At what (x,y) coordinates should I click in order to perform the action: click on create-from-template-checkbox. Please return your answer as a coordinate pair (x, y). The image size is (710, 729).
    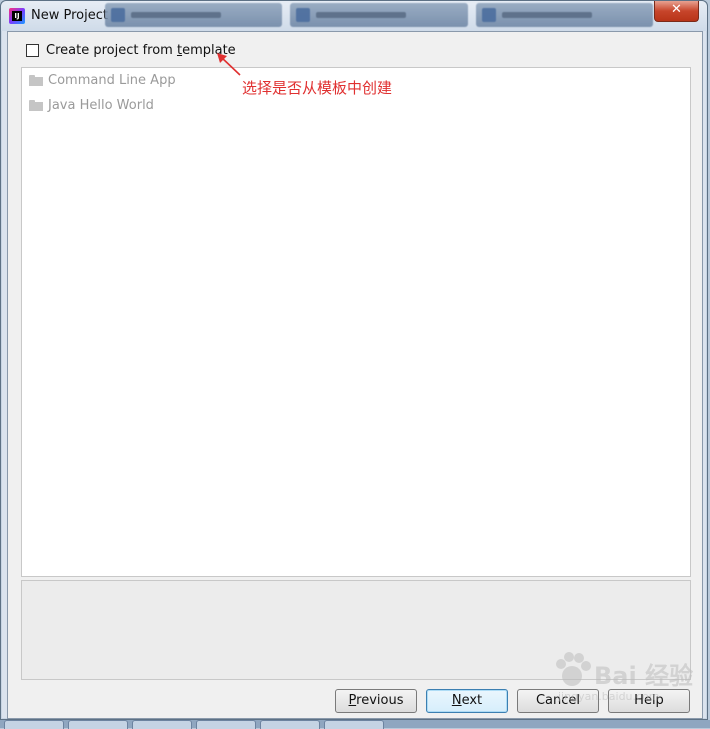
    Looking at the image, I should click on (32, 50).